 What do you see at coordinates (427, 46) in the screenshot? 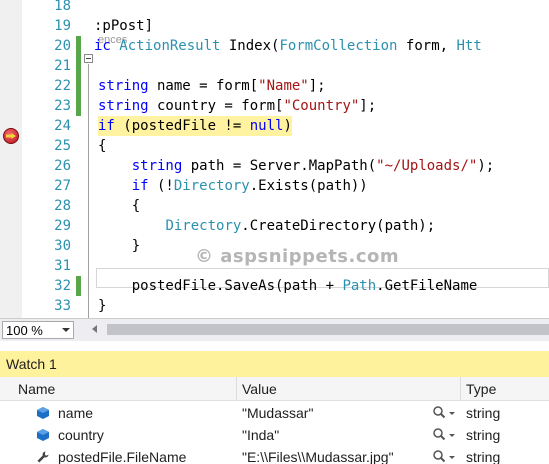
I see `code-token: form,` at bounding box center [427, 46].